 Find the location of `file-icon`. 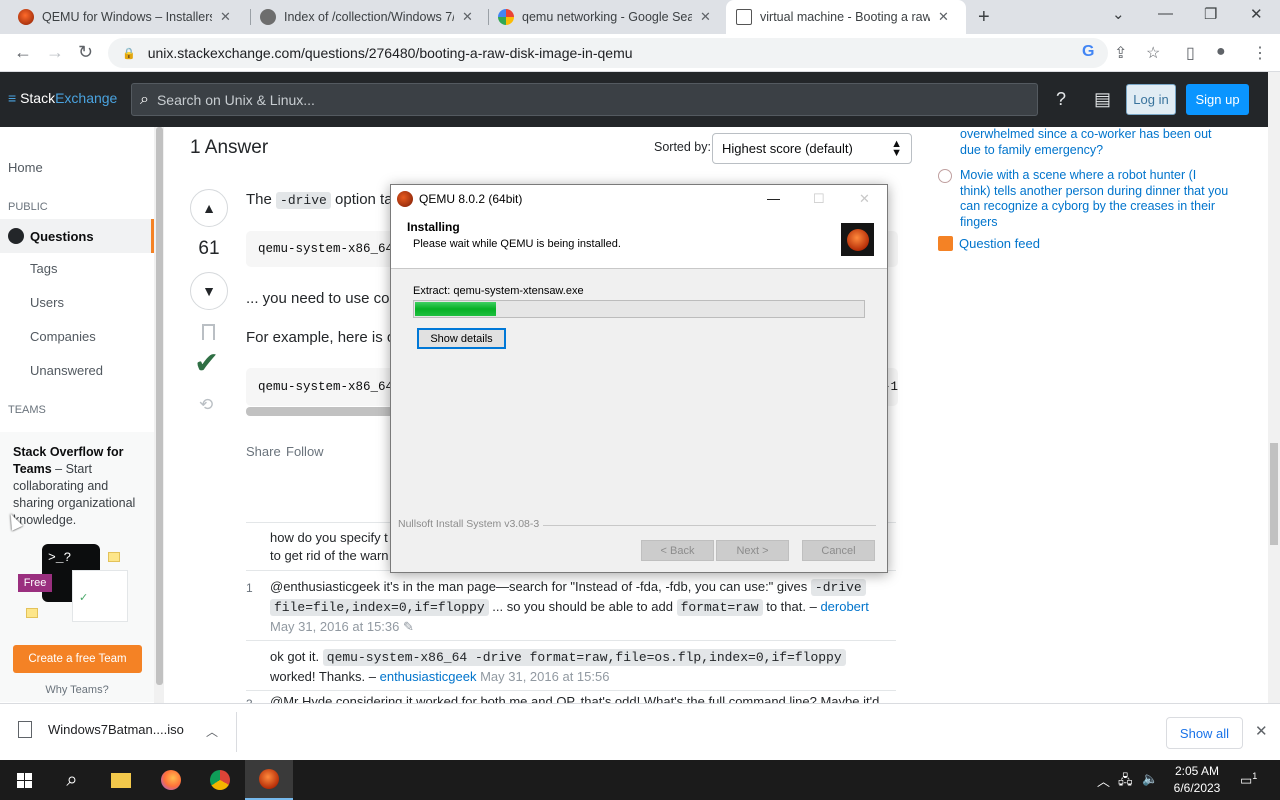

file-icon is located at coordinates (25, 729).